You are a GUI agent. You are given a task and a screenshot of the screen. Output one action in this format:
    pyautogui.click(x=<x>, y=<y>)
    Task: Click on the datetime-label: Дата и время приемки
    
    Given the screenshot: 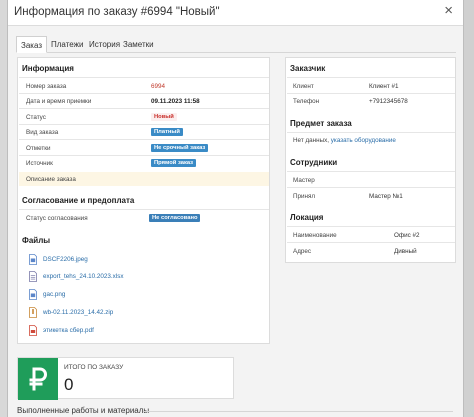 What is the action you would take?
    pyautogui.click(x=59, y=101)
    